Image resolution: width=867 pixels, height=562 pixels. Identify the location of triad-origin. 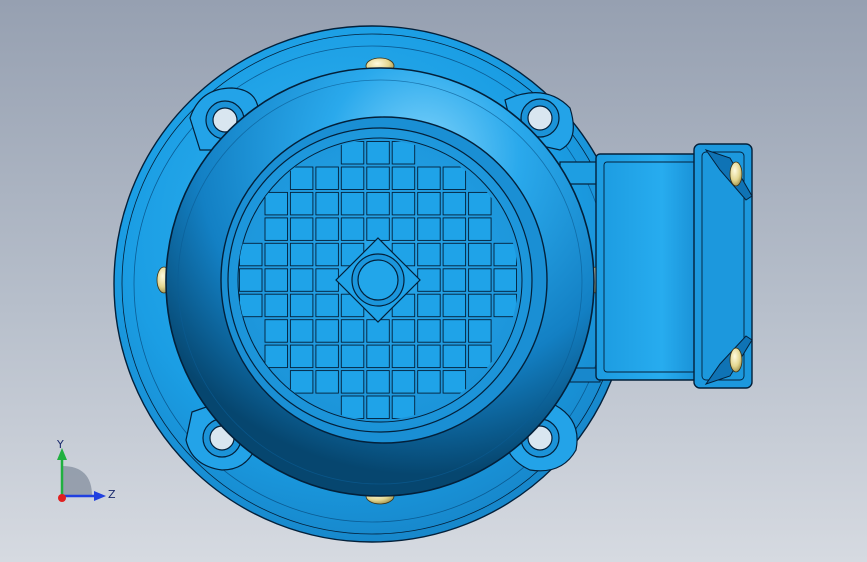
(62, 498).